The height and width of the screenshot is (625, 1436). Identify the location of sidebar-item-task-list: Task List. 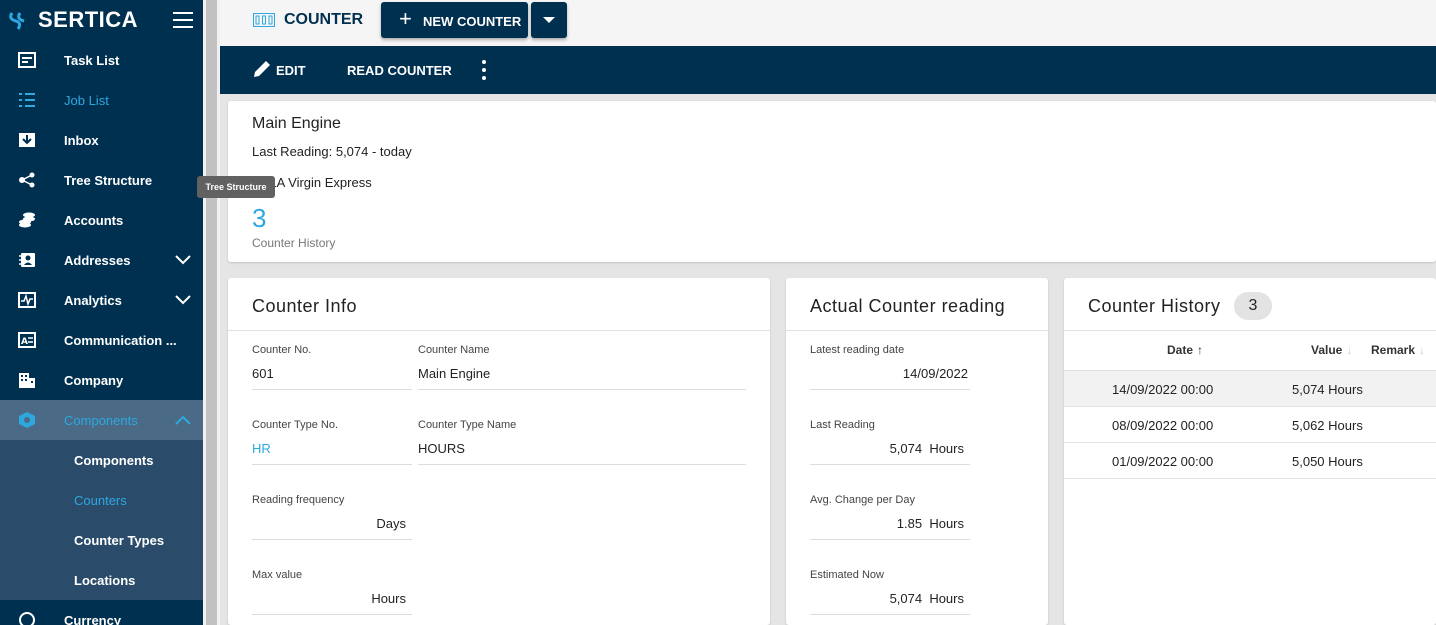
(101, 60).